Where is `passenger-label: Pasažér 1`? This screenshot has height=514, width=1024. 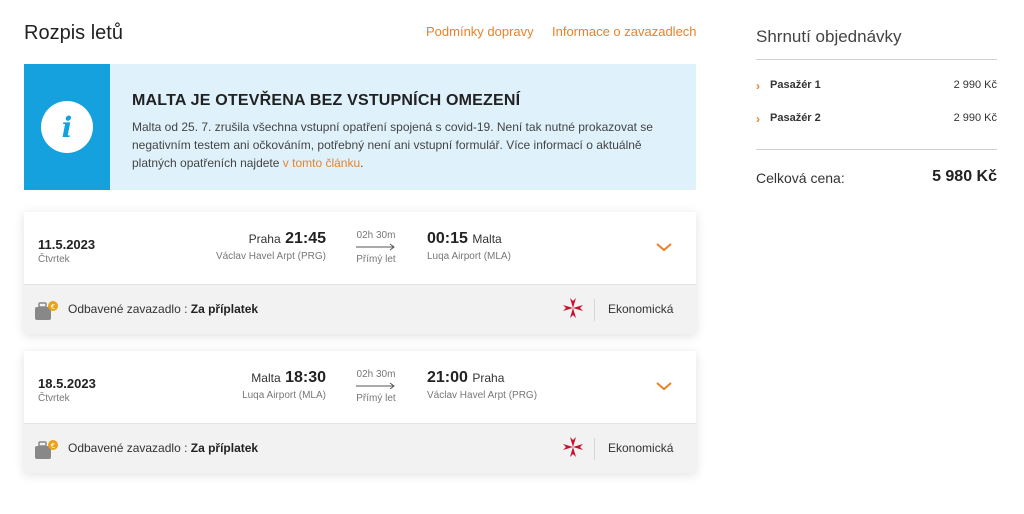 passenger-label: Pasažér 1 is located at coordinates (795, 85).